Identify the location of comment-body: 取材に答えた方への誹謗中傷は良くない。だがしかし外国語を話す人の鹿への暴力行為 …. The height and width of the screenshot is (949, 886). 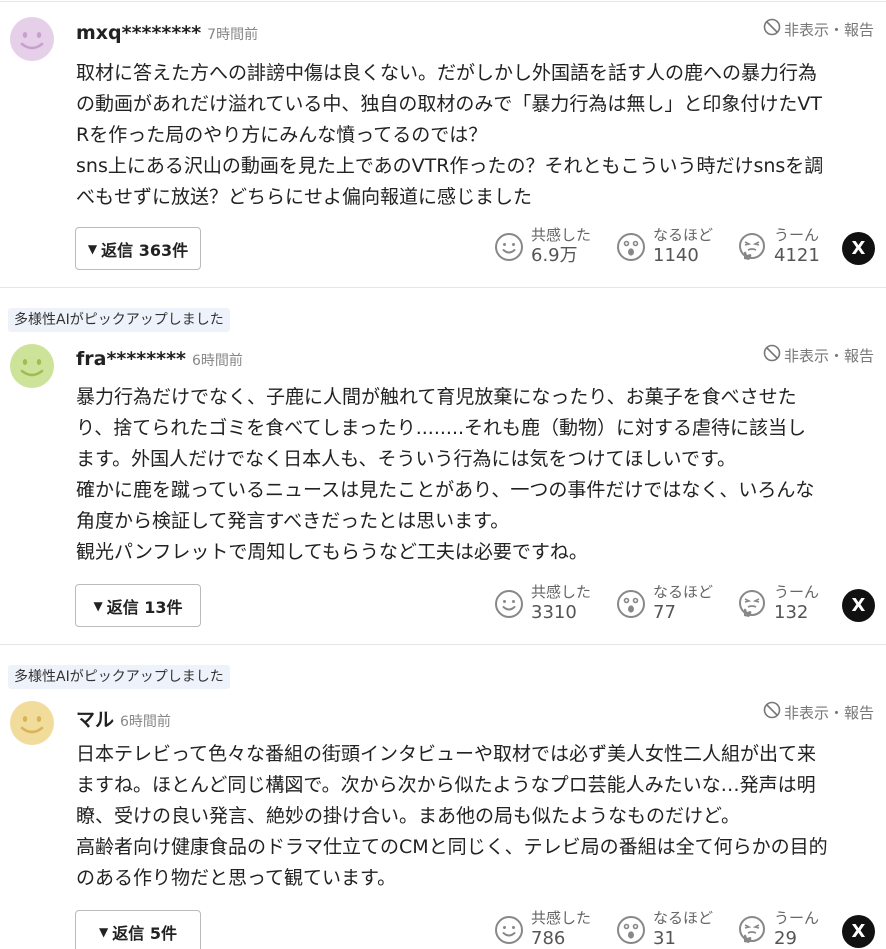
(476, 135).